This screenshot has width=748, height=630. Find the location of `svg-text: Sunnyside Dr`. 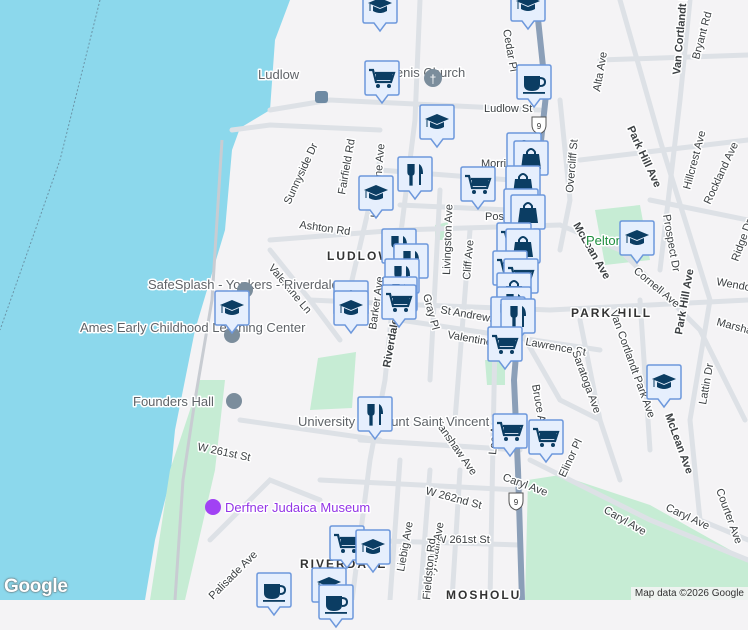

svg-text: Sunnyside Dr is located at coordinates (301, 173).